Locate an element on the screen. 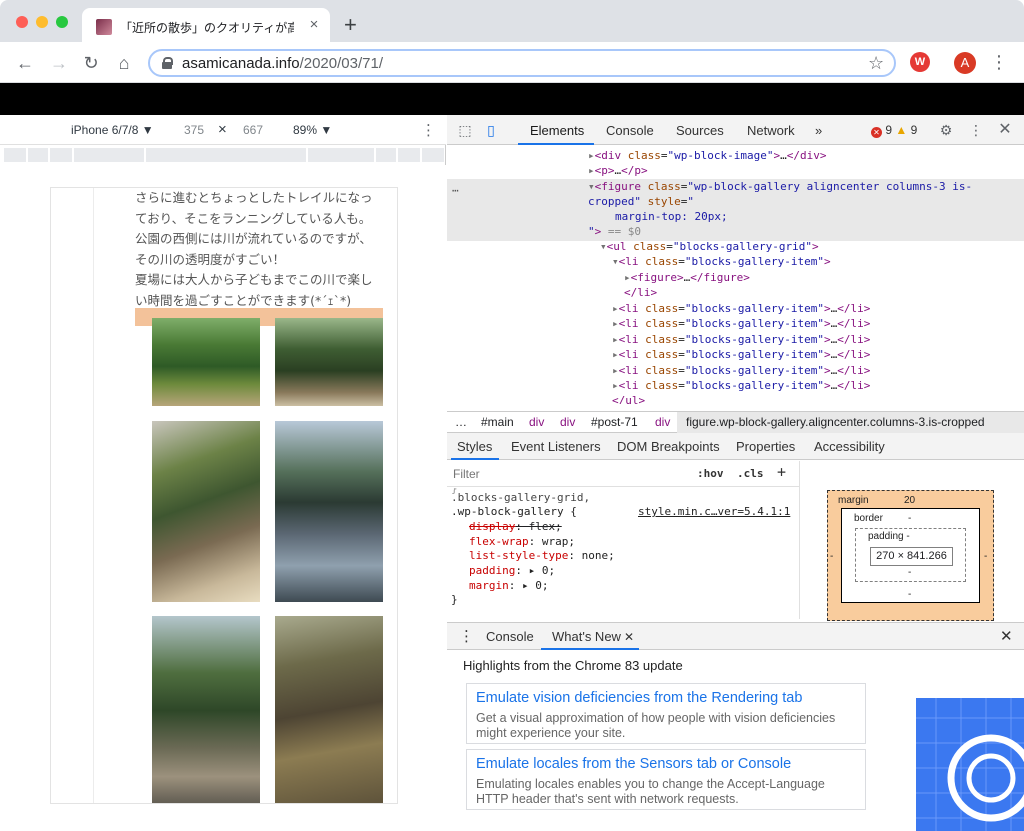 The image size is (1024, 831). tab-close-icon: × is located at coordinates (314, 25).